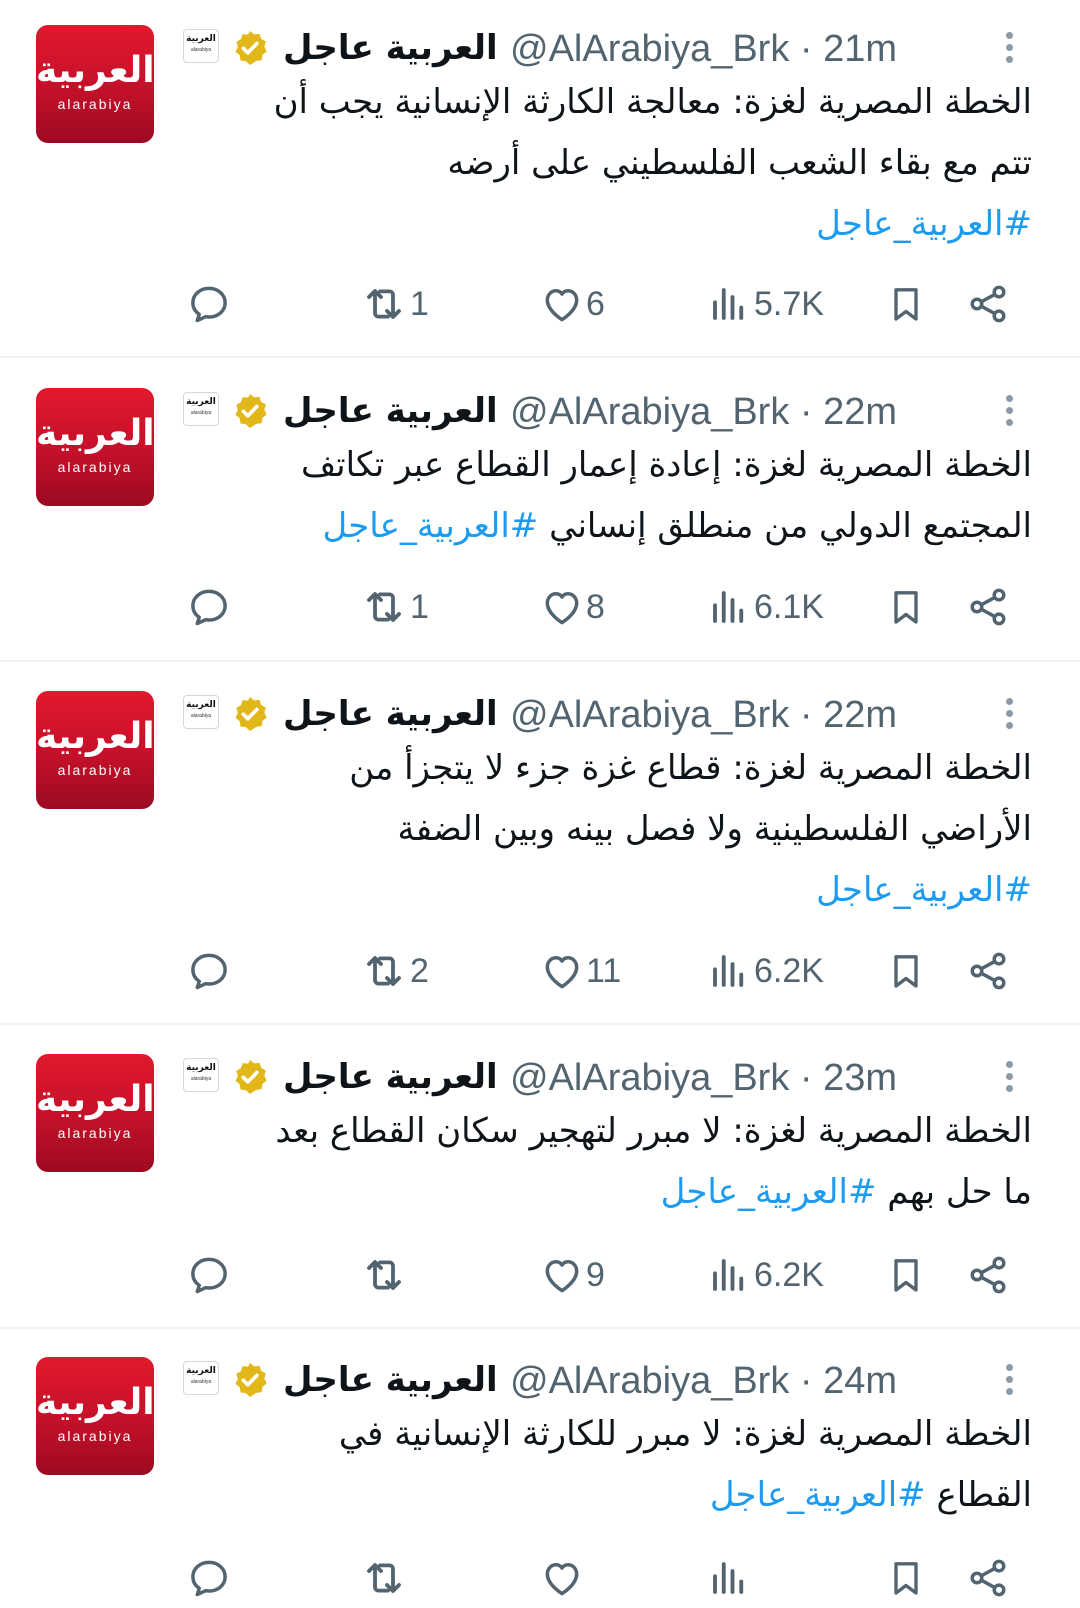 The image size is (1080, 1608). What do you see at coordinates (650, 1078) in the screenshot?
I see `user-handle: @AlArabiya_Brk` at bounding box center [650, 1078].